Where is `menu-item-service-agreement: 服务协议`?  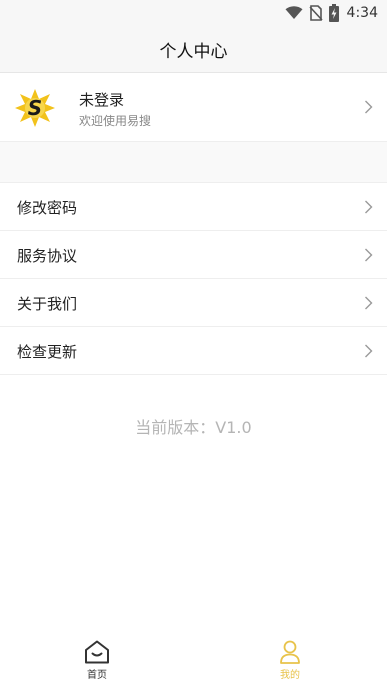
menu-item-service-agreement: 服务协议 is located at coordinates (193, 255).